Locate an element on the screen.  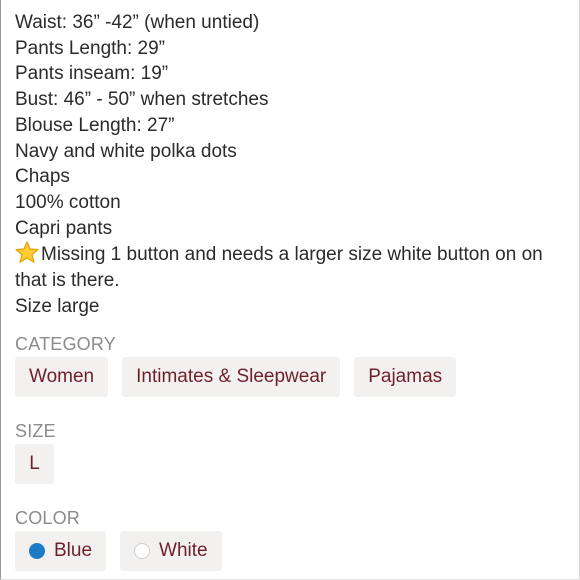
description-line: Blouse Length: 27” is located at coordinates (95, 125).